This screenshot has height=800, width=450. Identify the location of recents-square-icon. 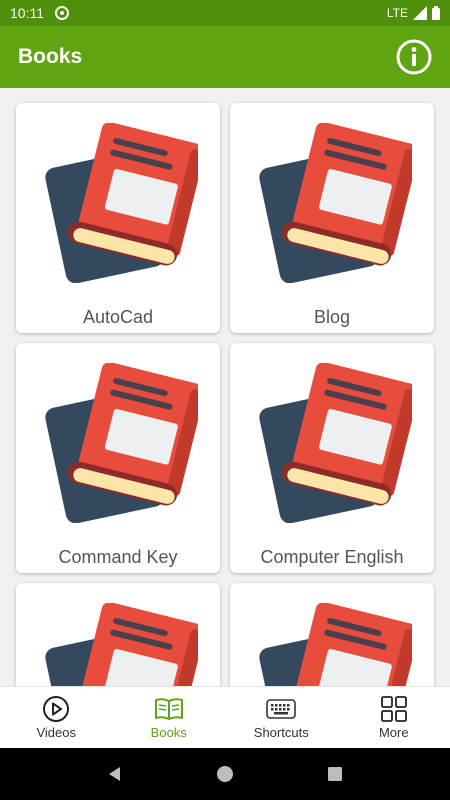
(335, 774).